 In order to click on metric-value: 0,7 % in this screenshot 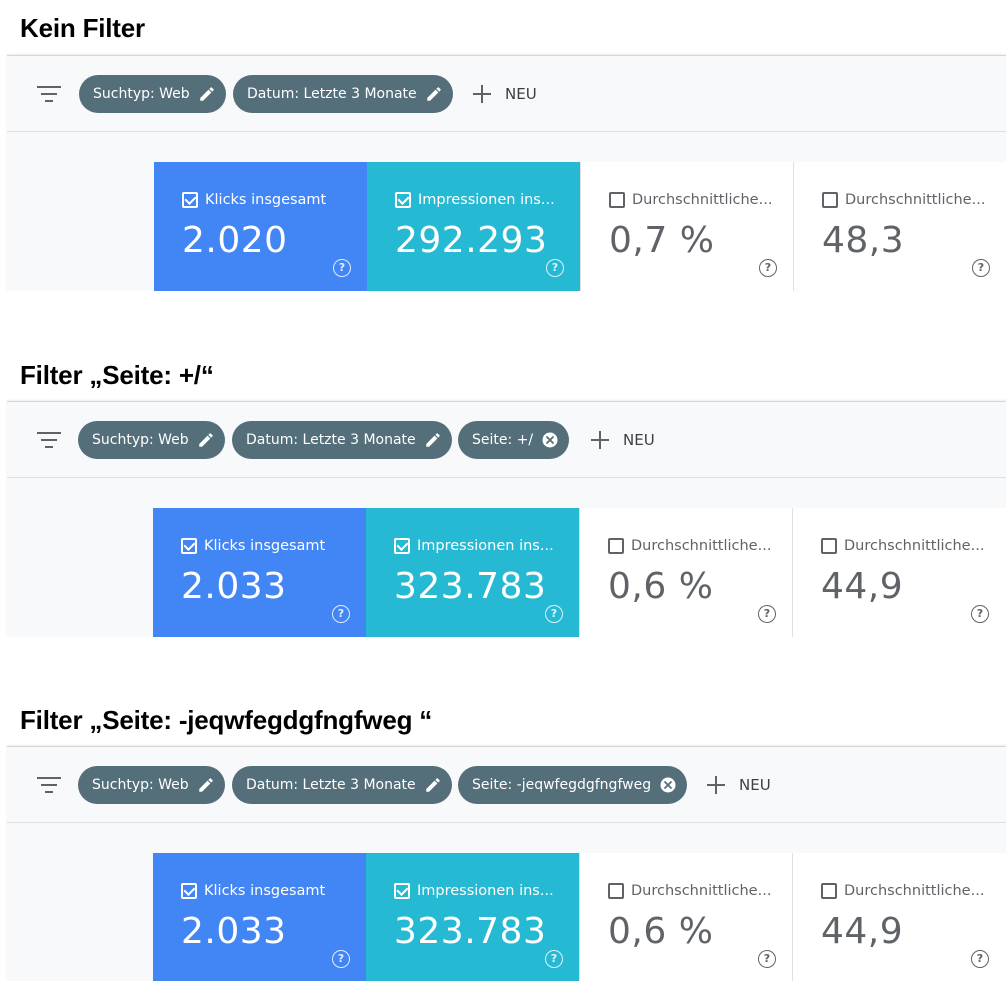, I will do `click(662, 240)`.